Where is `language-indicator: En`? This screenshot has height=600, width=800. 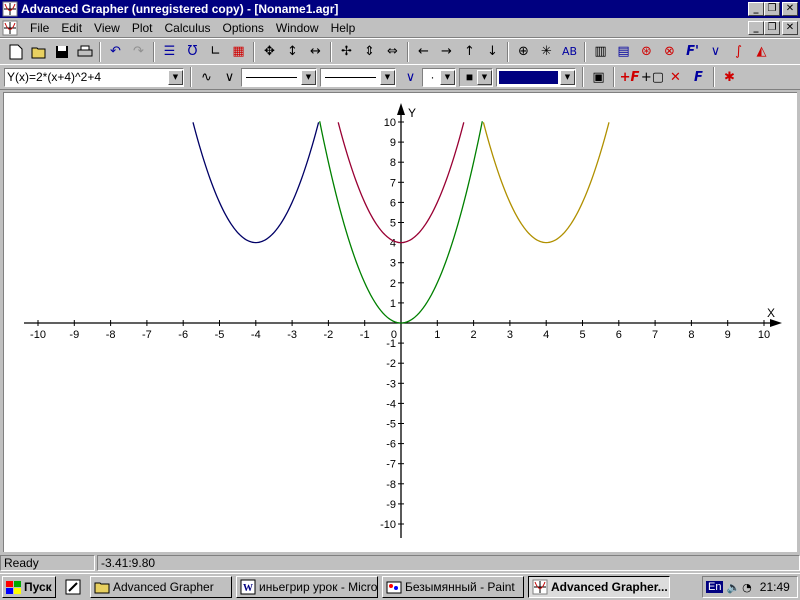 language-indicator: En is located at coordinates (715, 587).